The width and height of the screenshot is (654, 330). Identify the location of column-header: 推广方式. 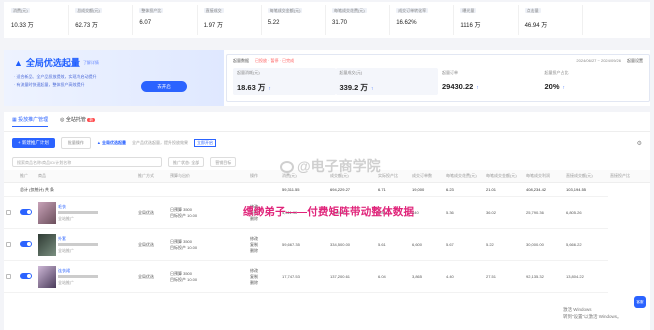
(152, 176).